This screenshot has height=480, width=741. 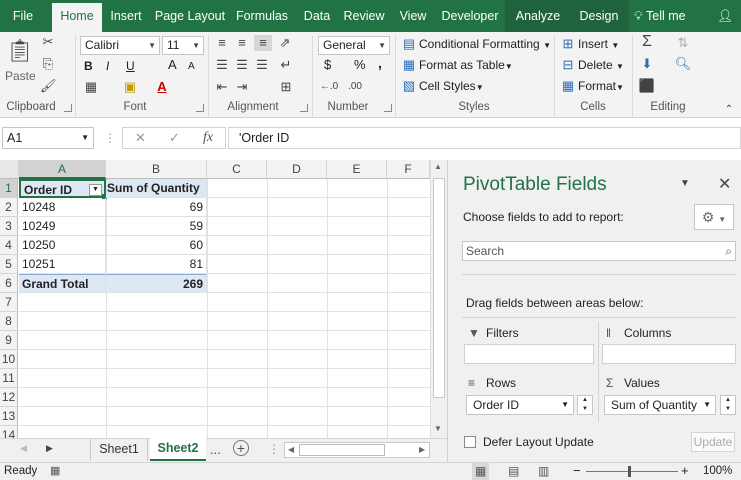 I want to click on font-size-combo: 11 ▼, so click(x=183, y=45).